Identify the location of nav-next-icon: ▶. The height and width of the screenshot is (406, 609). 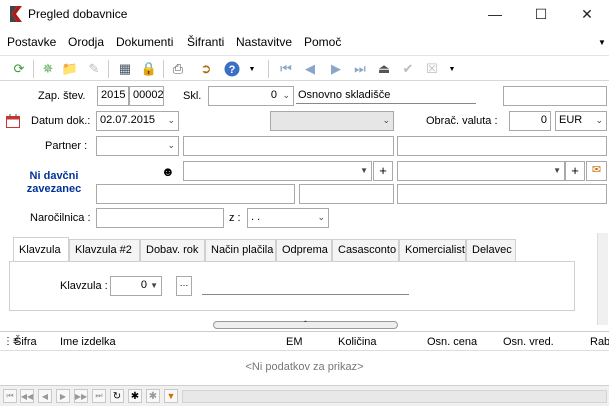
(63, 396).